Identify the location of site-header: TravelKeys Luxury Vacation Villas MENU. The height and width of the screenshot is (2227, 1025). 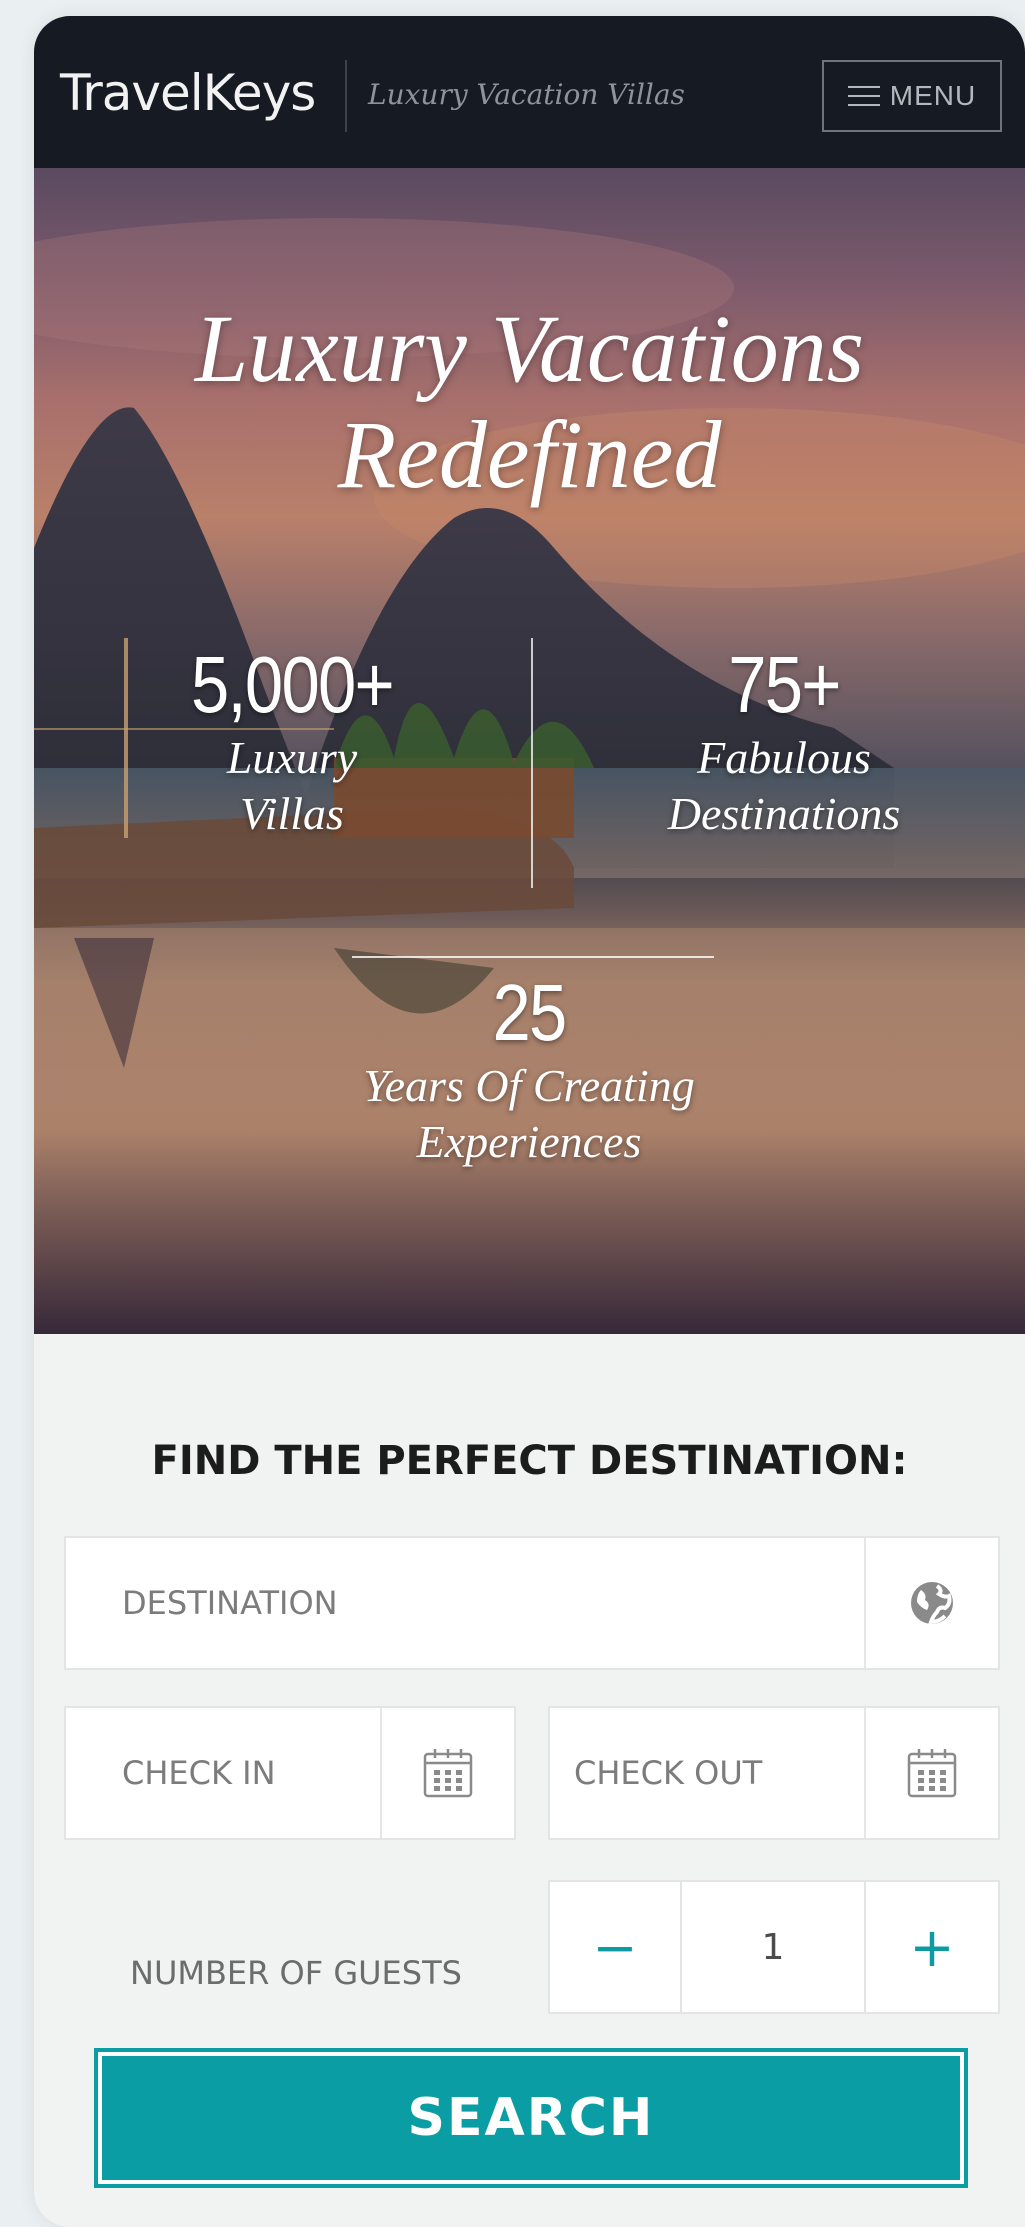
(529, 92).